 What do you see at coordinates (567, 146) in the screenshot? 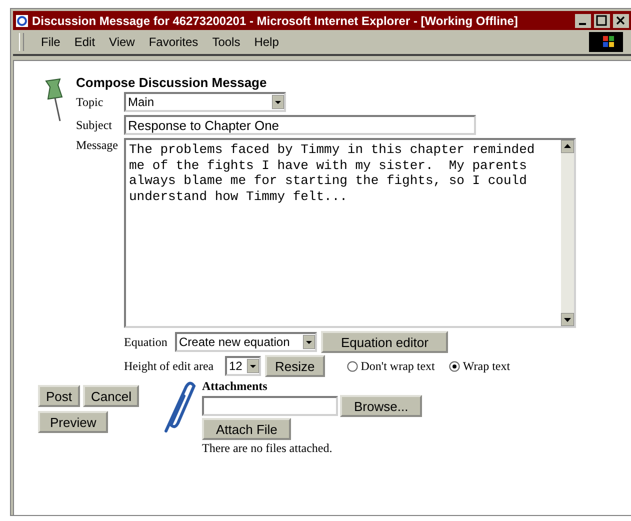
I see `scroll-up-icon` at bounding box center [567, 146].